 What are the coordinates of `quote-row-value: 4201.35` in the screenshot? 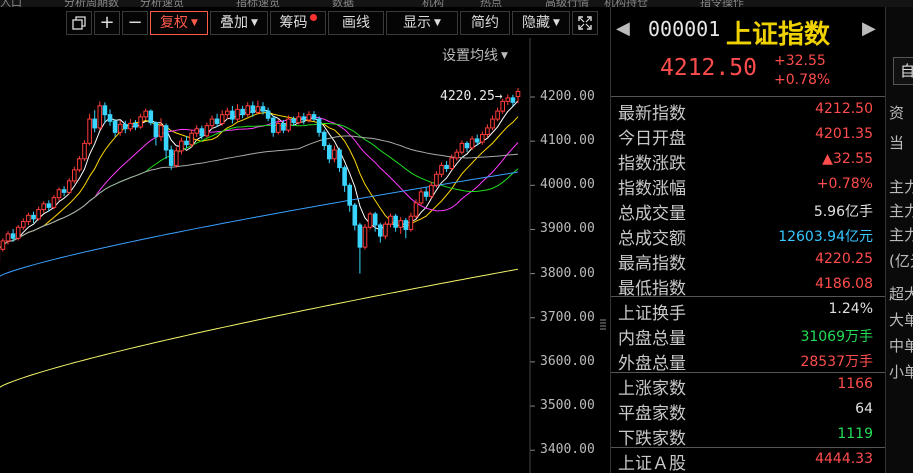 It's located at (844, 134).